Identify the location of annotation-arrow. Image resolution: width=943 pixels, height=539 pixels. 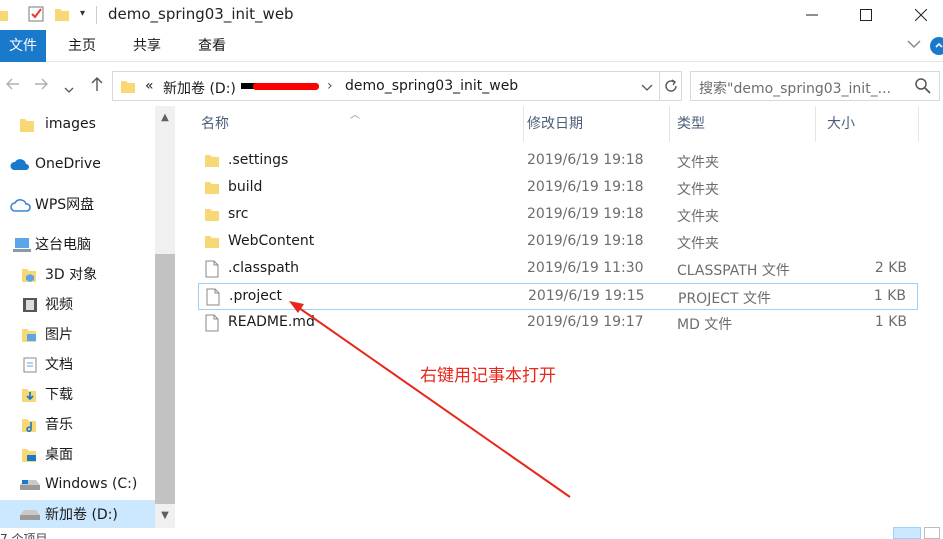
(430, 399).